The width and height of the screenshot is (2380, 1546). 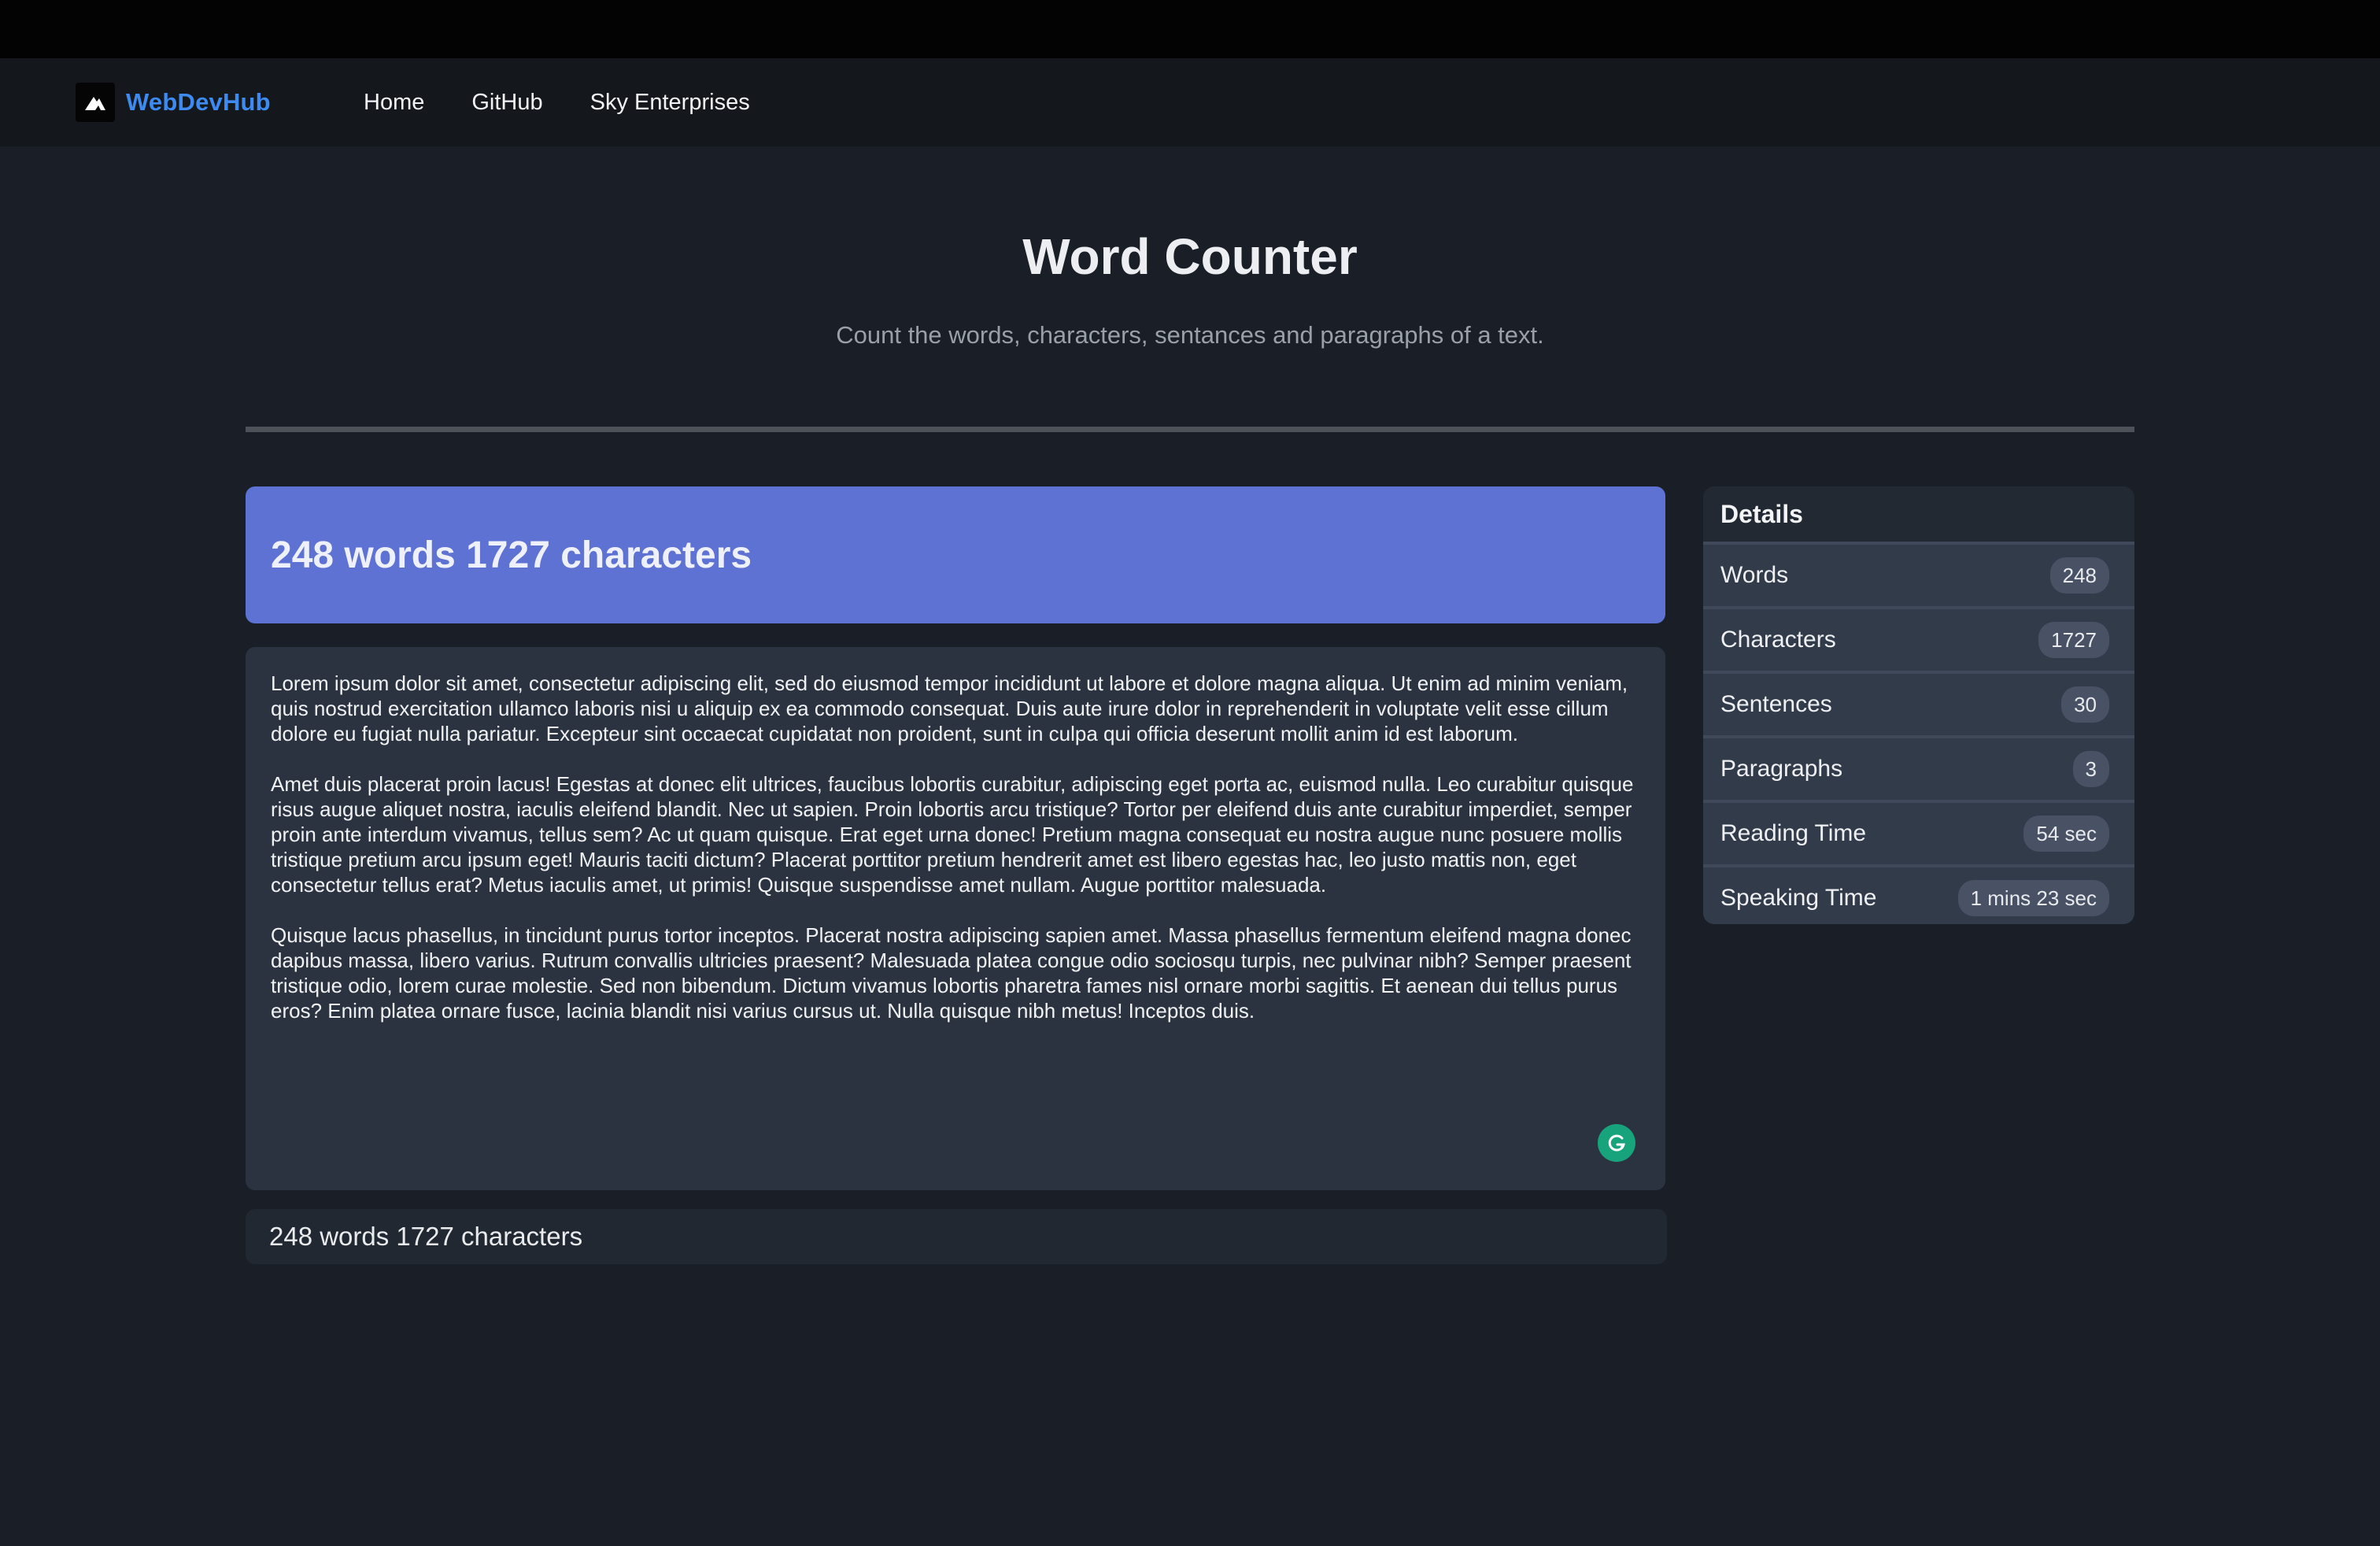 What do you see at coordinates (1918, 639) in the screenshot?
I see `detail-row-characters: Characters 1727` at bounding box center [1918, 639].